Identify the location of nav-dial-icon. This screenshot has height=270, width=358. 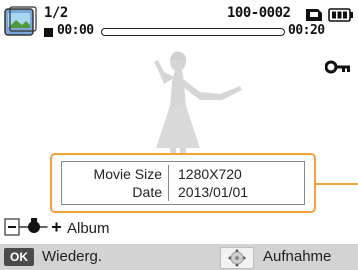
(237, 258).